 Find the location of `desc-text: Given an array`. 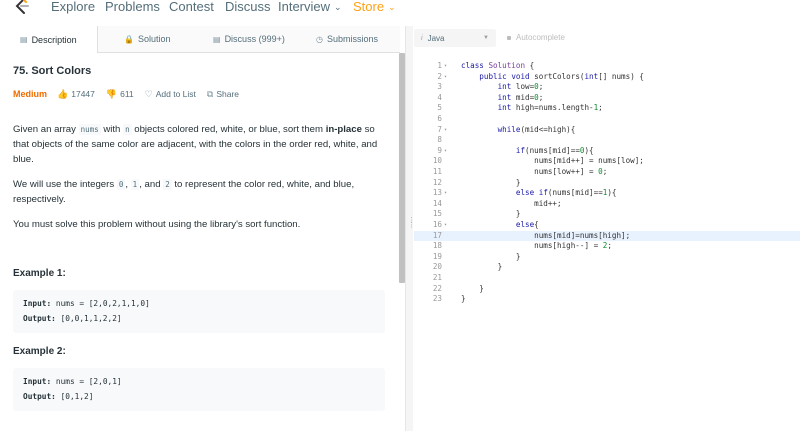

desc-text: Given an array is located at coordinates (46, 129).